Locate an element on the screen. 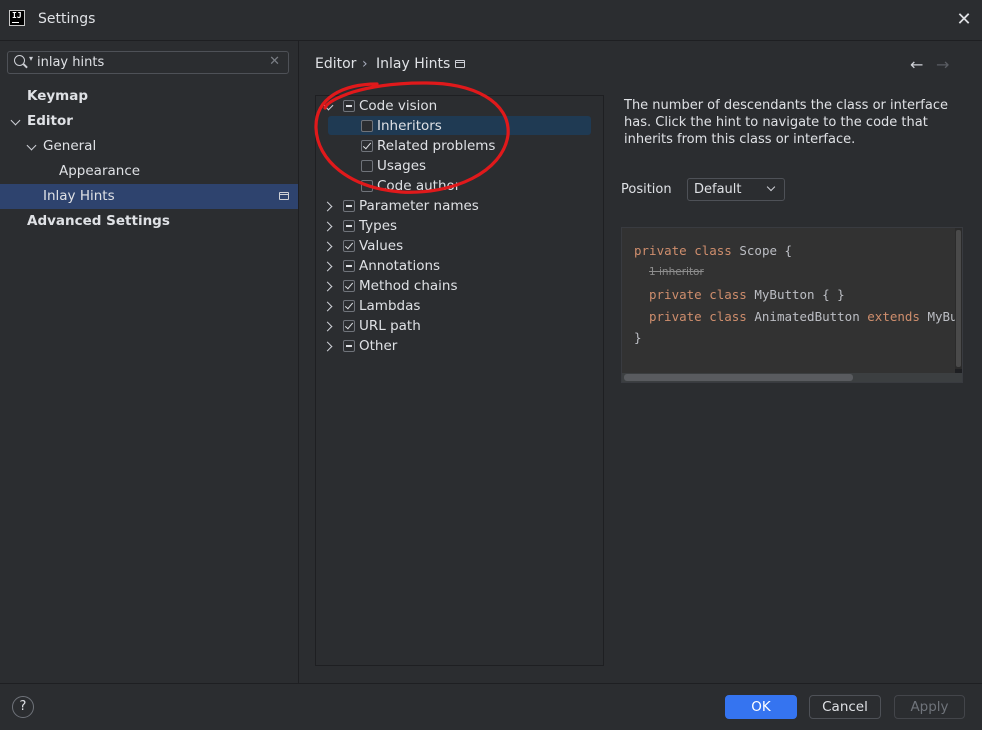  ok-button: OK is located at coordinates (761, 707).